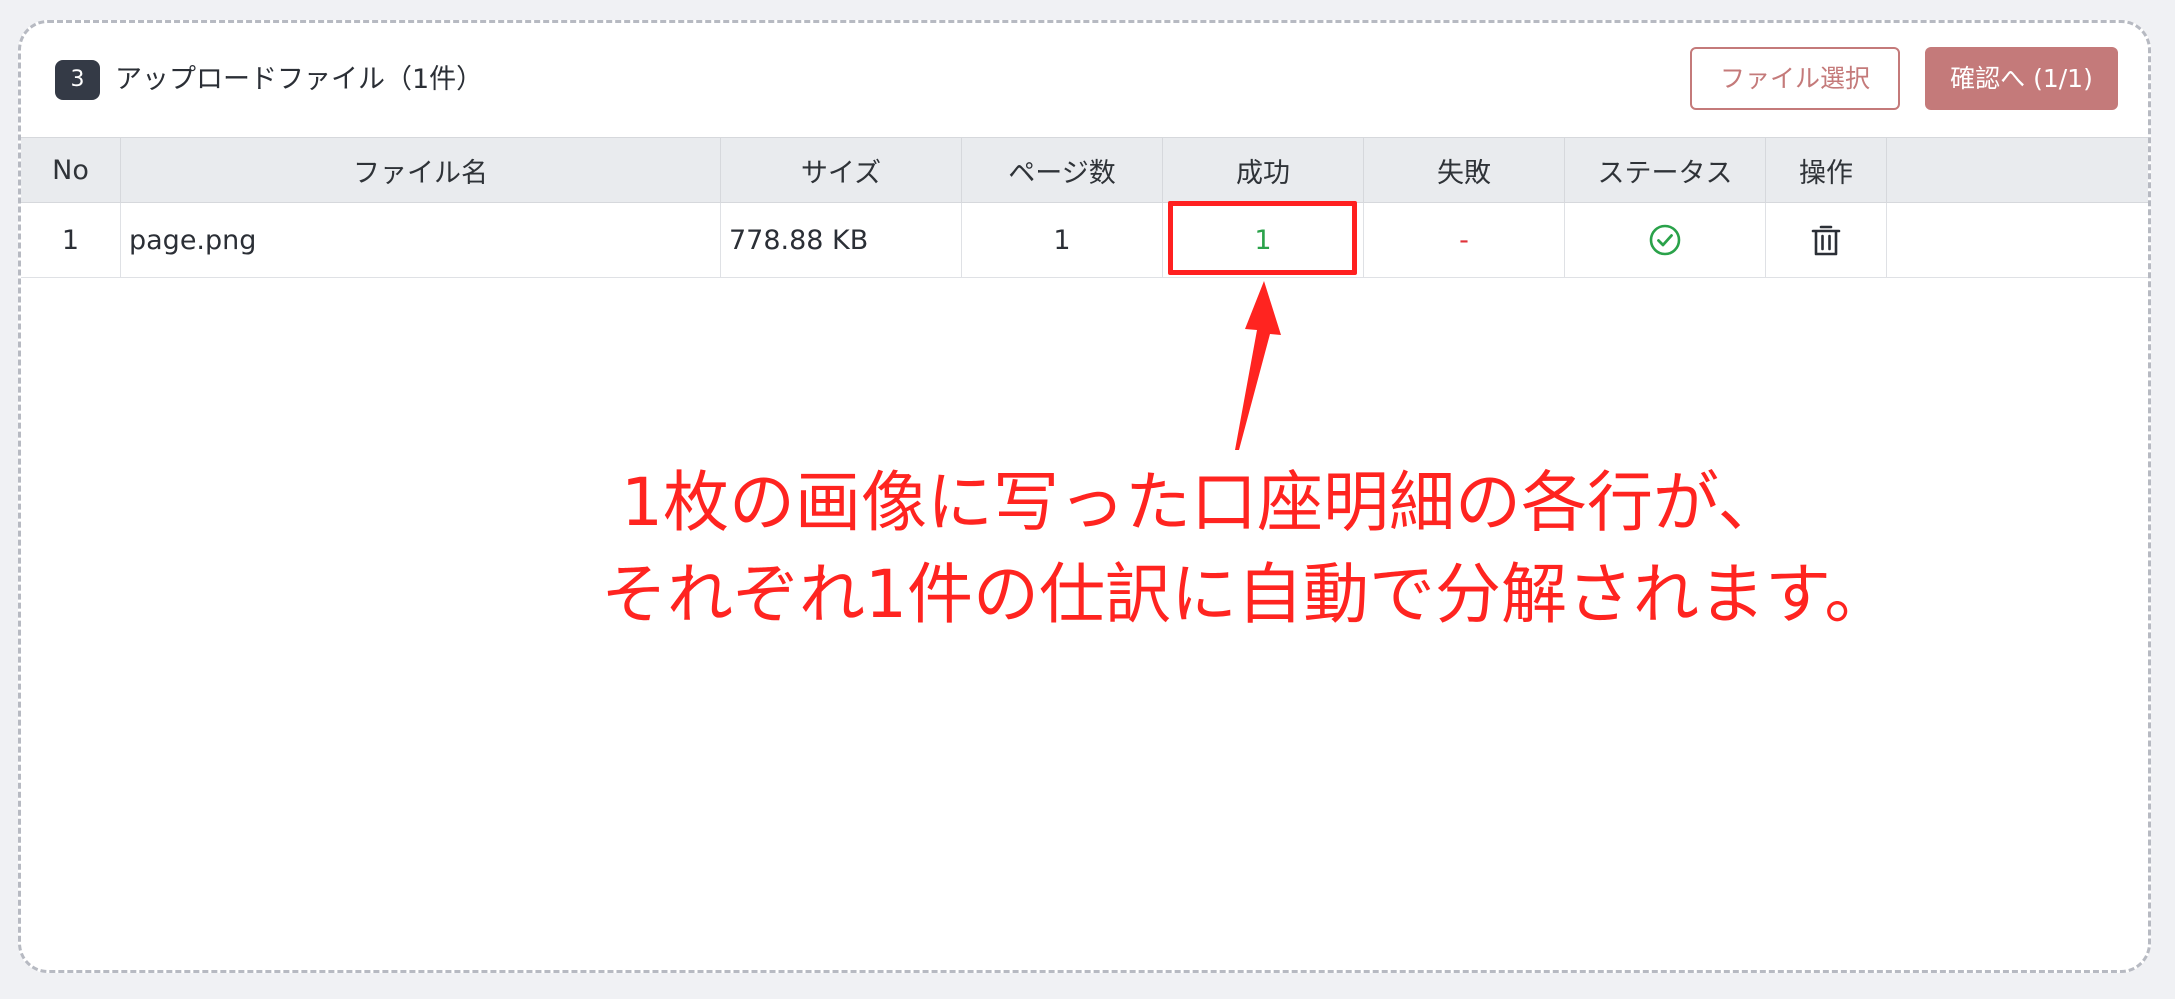 Image resolution: width=2175 pixels, height=999 pixels. Describe the element at coordinates (1262, 238) in the screenshot. I see `success-highlight-box` at that location.